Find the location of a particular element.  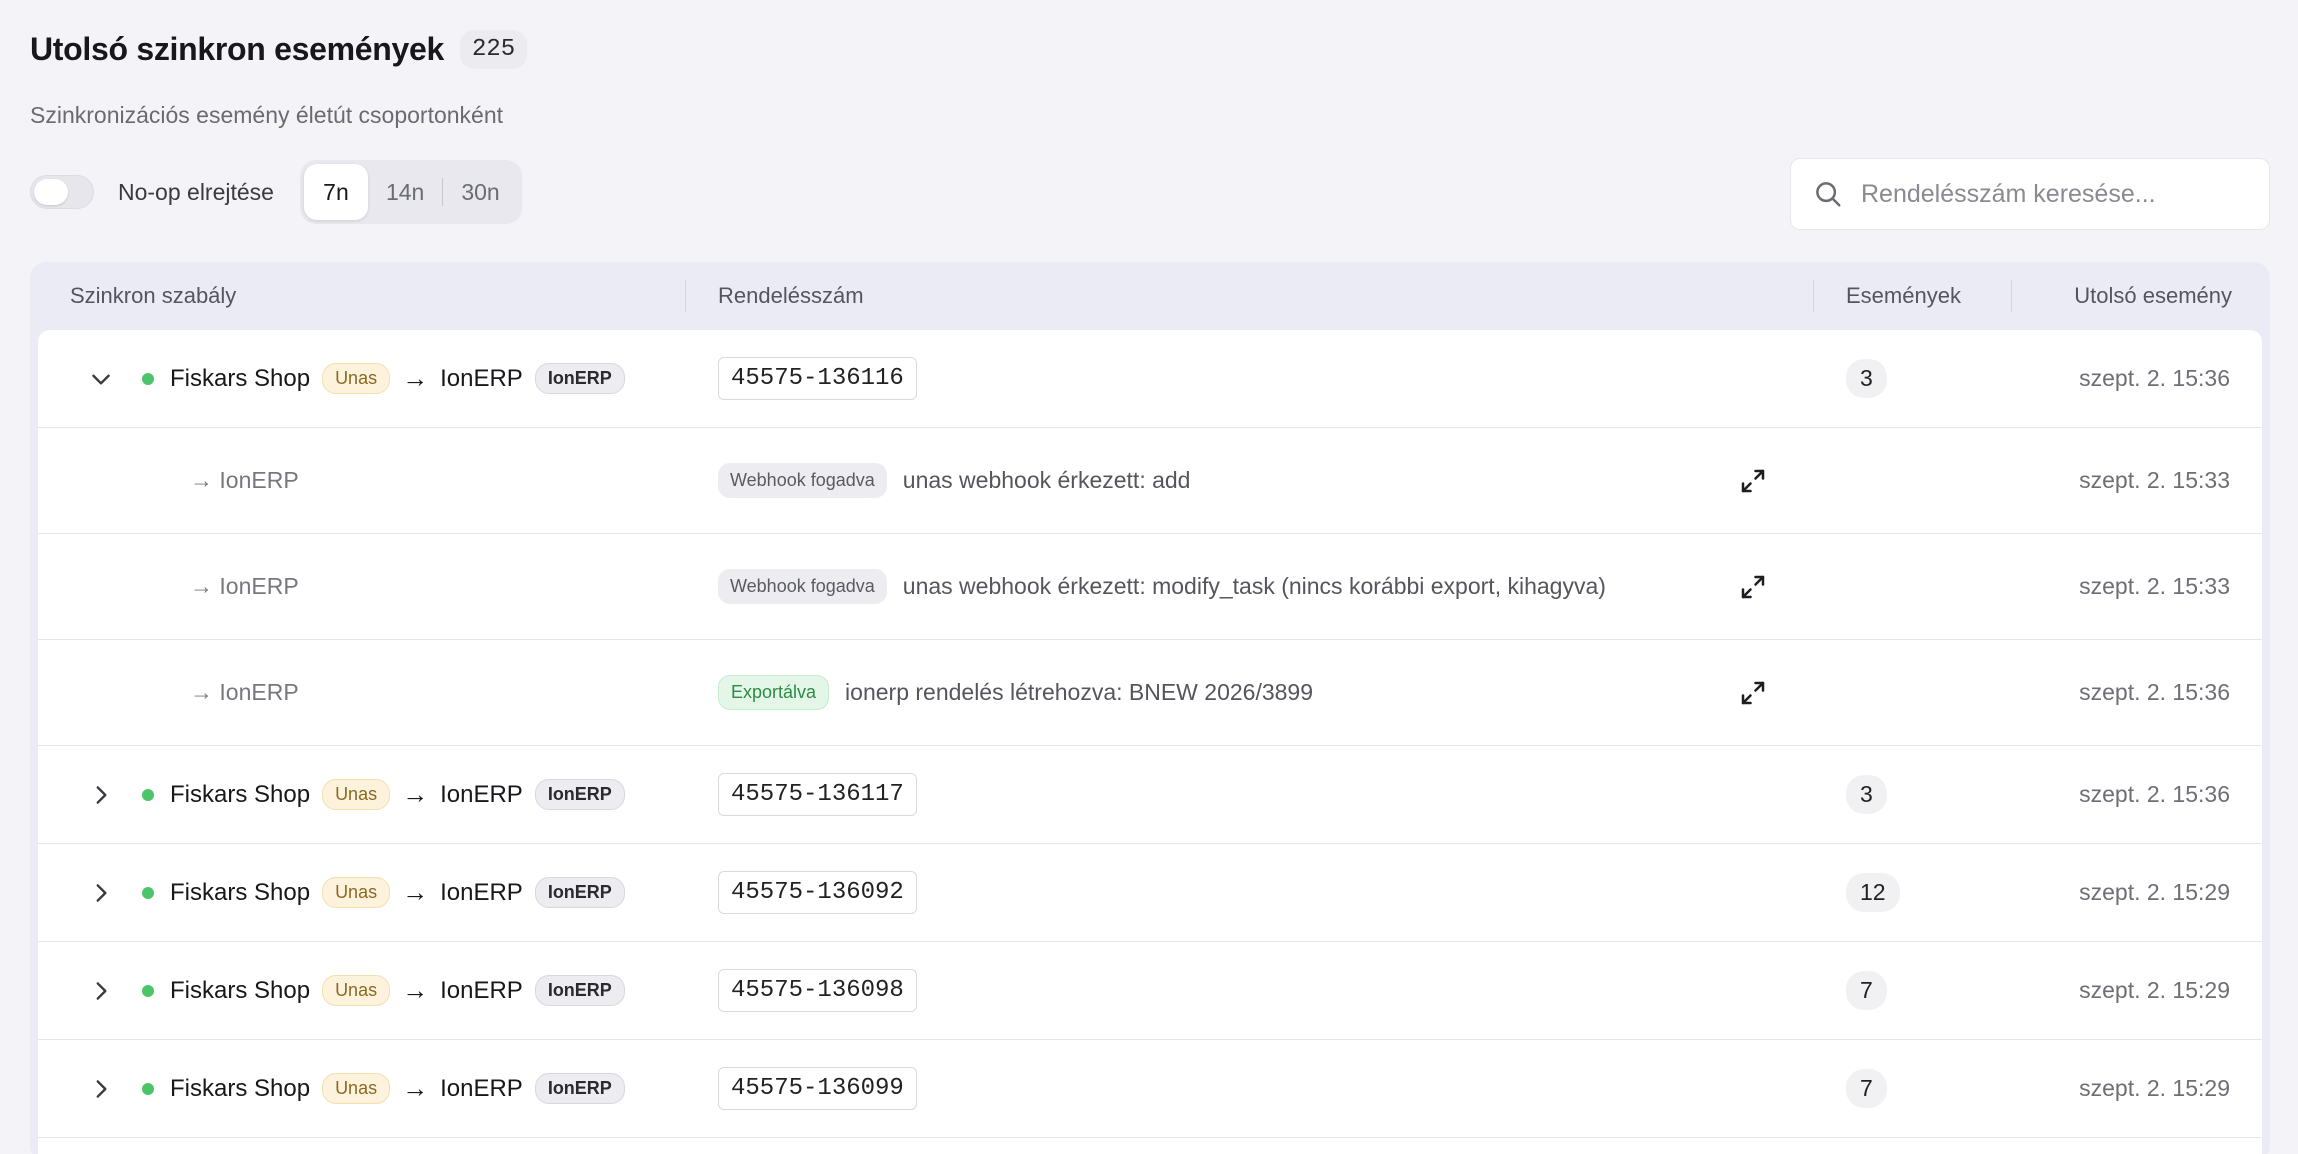

range-14n-button: 14n is located at coordinates (405, 192).